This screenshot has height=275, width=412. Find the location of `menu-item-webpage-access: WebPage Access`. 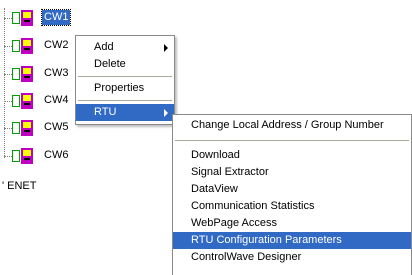

menu-item-webpage-access: WebPage Access is located at coordinates (292, 223).